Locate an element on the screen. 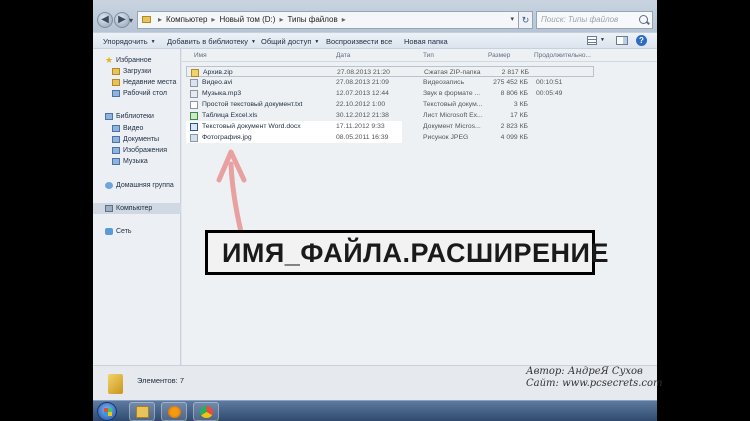 Image resolution: width=750 pixels, height=421 pixels. desktop-icon is located at coordinates (116, 93).